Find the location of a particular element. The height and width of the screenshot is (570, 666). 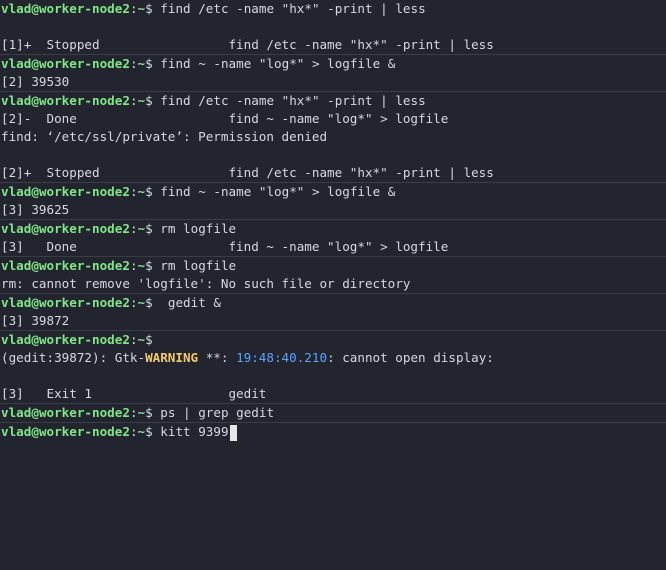

output-line: [2]- Done find ~ -name "log*" > logfile is located at coordinates (225, 118).